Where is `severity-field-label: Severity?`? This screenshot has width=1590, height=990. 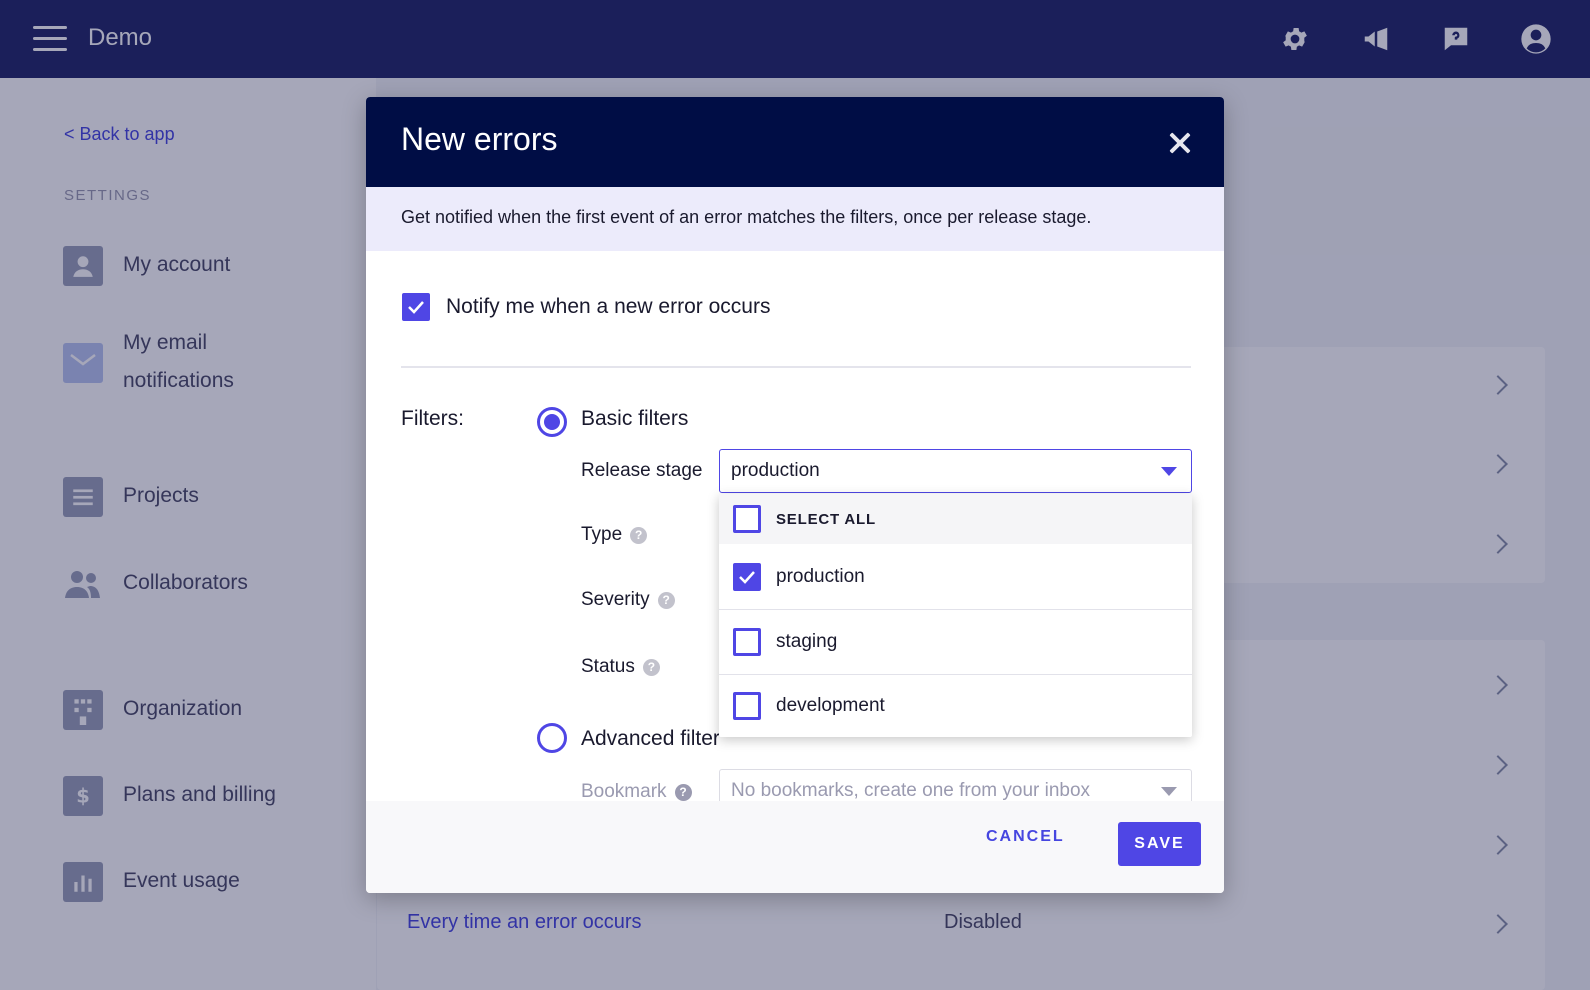 severity-field-label: Severity? is located at coordinates (628, 600).